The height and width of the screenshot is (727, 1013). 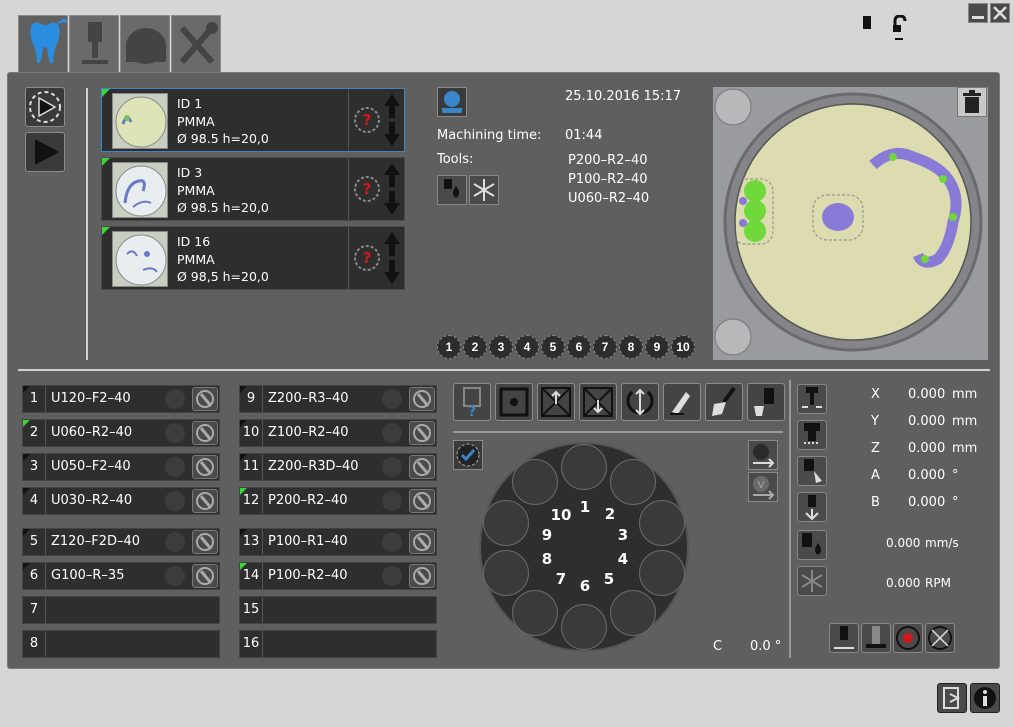 I want to click on feed-value: 0.000, so click(x=903, y=543).